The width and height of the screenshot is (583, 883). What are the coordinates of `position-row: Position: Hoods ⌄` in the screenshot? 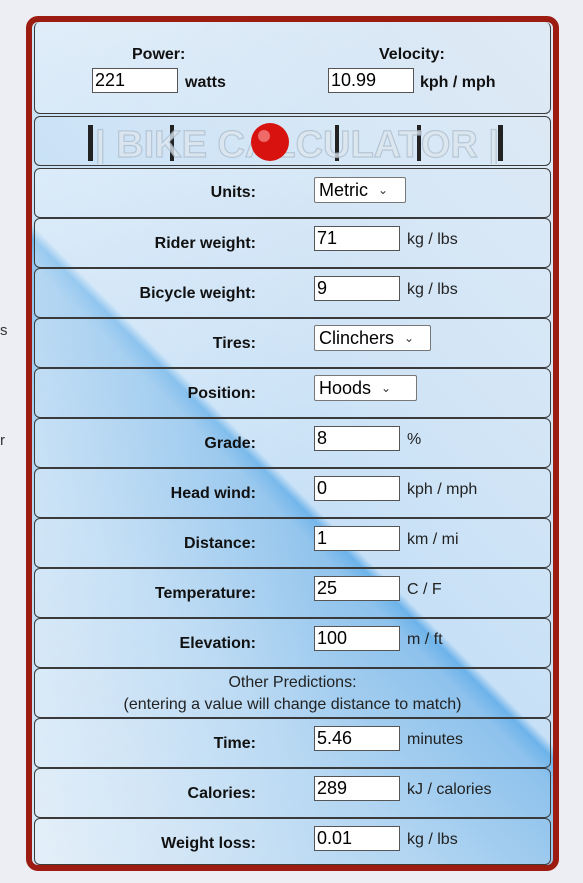 It's located at (292, 393).